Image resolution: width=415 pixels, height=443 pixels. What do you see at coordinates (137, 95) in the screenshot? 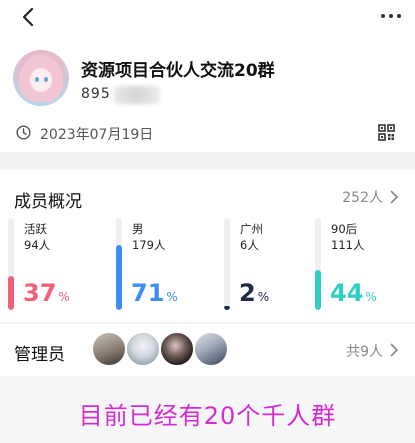
I see `group-id-redacted` at bounding box center [137, 95].